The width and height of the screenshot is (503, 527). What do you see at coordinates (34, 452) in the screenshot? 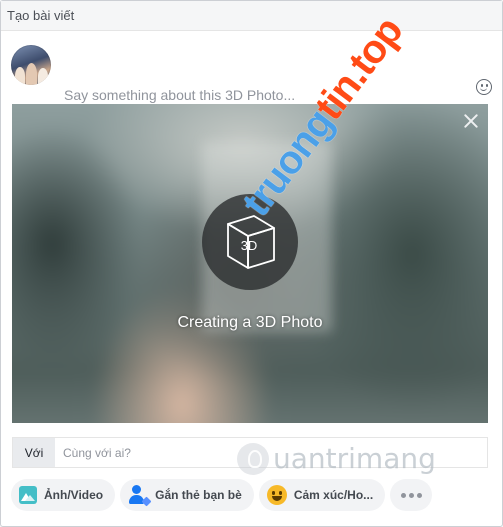
I see `with-label: Với` at bounding box center [34, 452].